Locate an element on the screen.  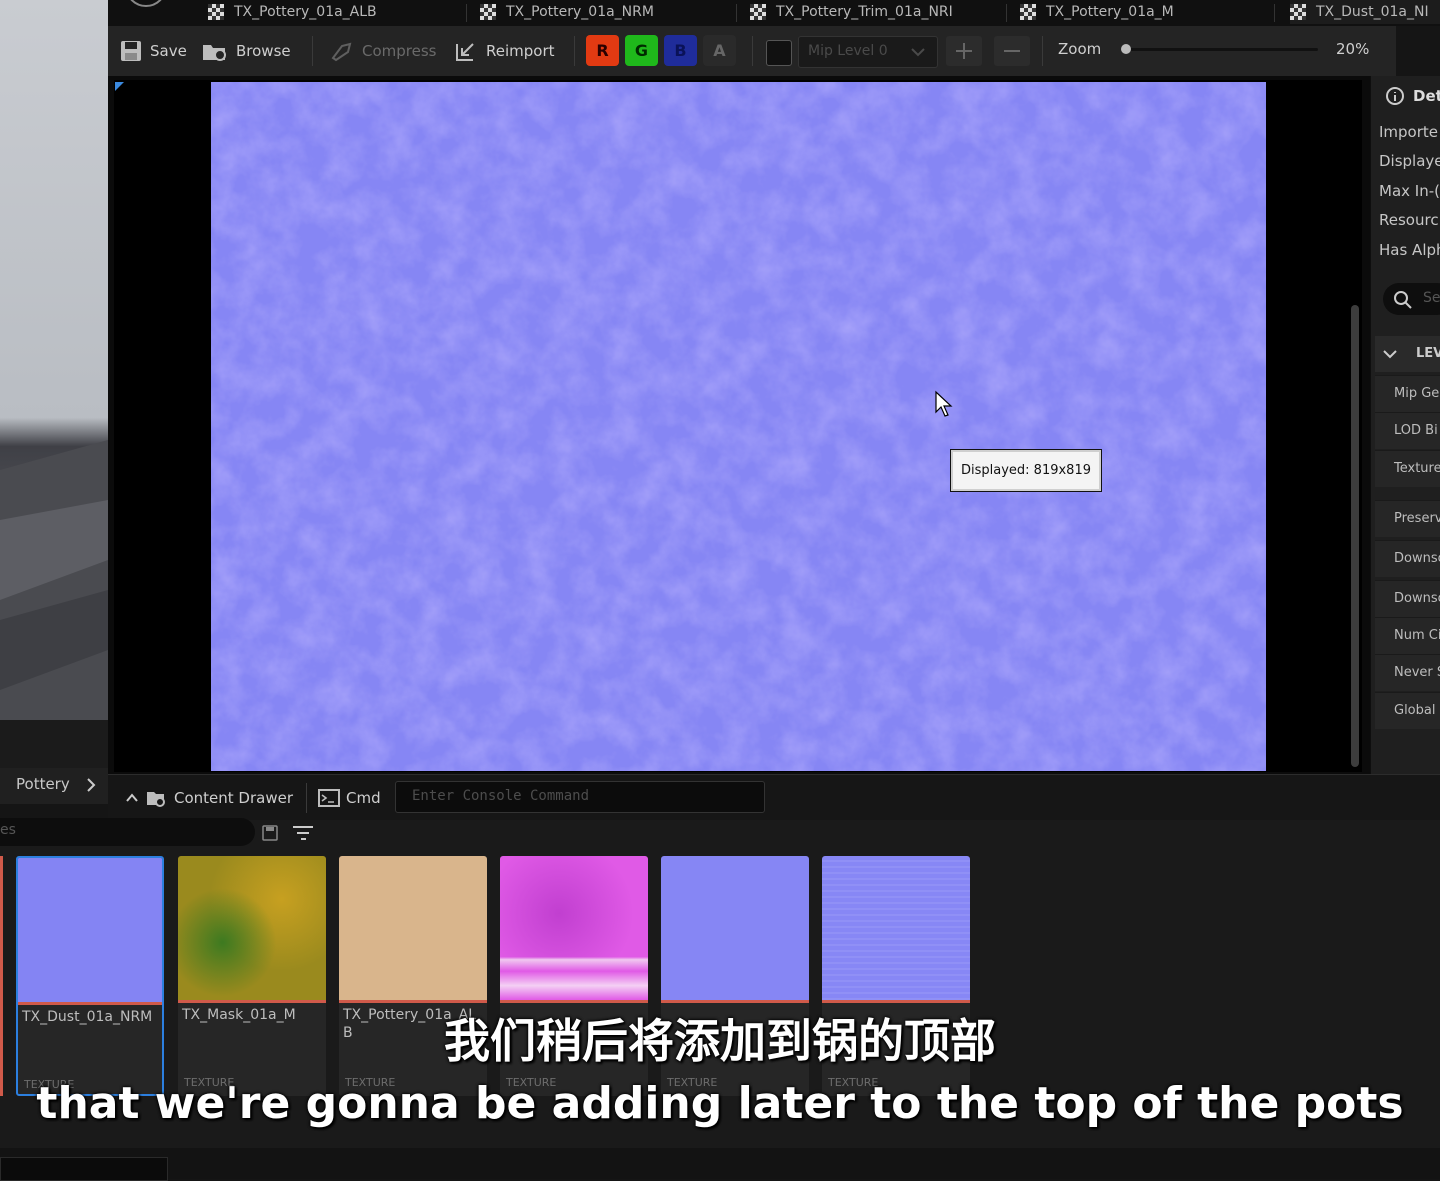
details-row-has-alpha: Has Alph is located at coordinates (1409, 250).